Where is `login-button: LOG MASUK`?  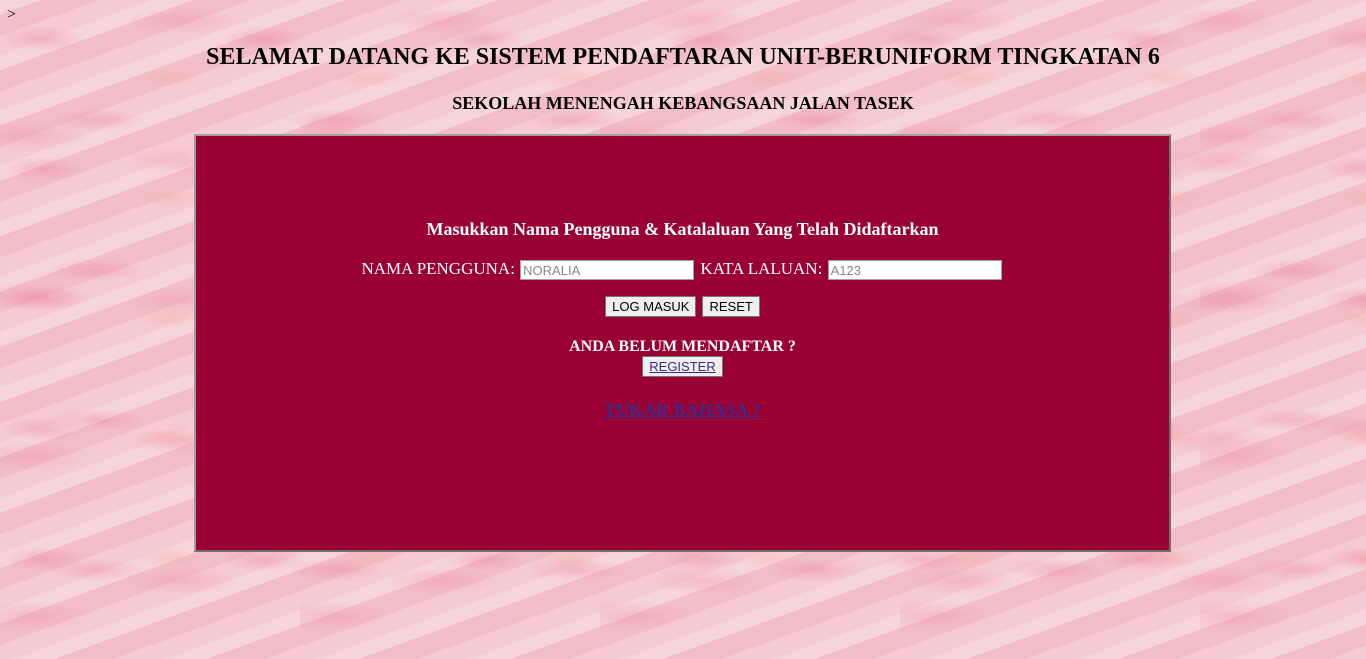 login-button: LOG MASUK is located at coordinates (651, 306).